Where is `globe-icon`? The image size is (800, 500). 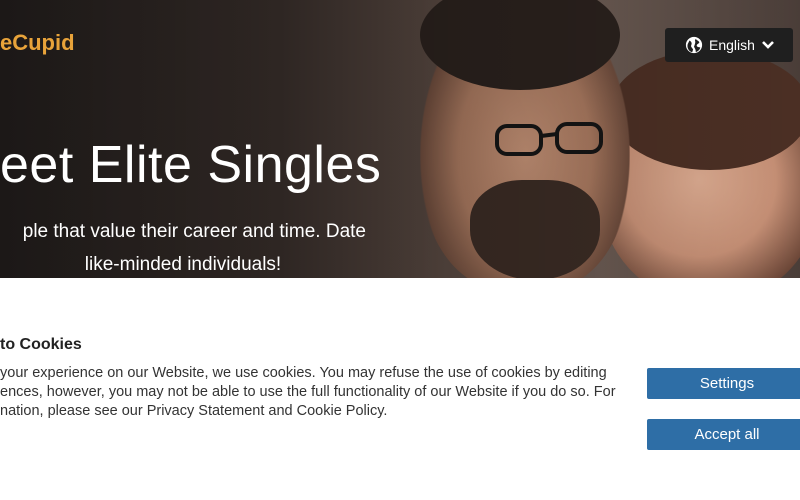
globe-icon is located at coordinates (694, 45).